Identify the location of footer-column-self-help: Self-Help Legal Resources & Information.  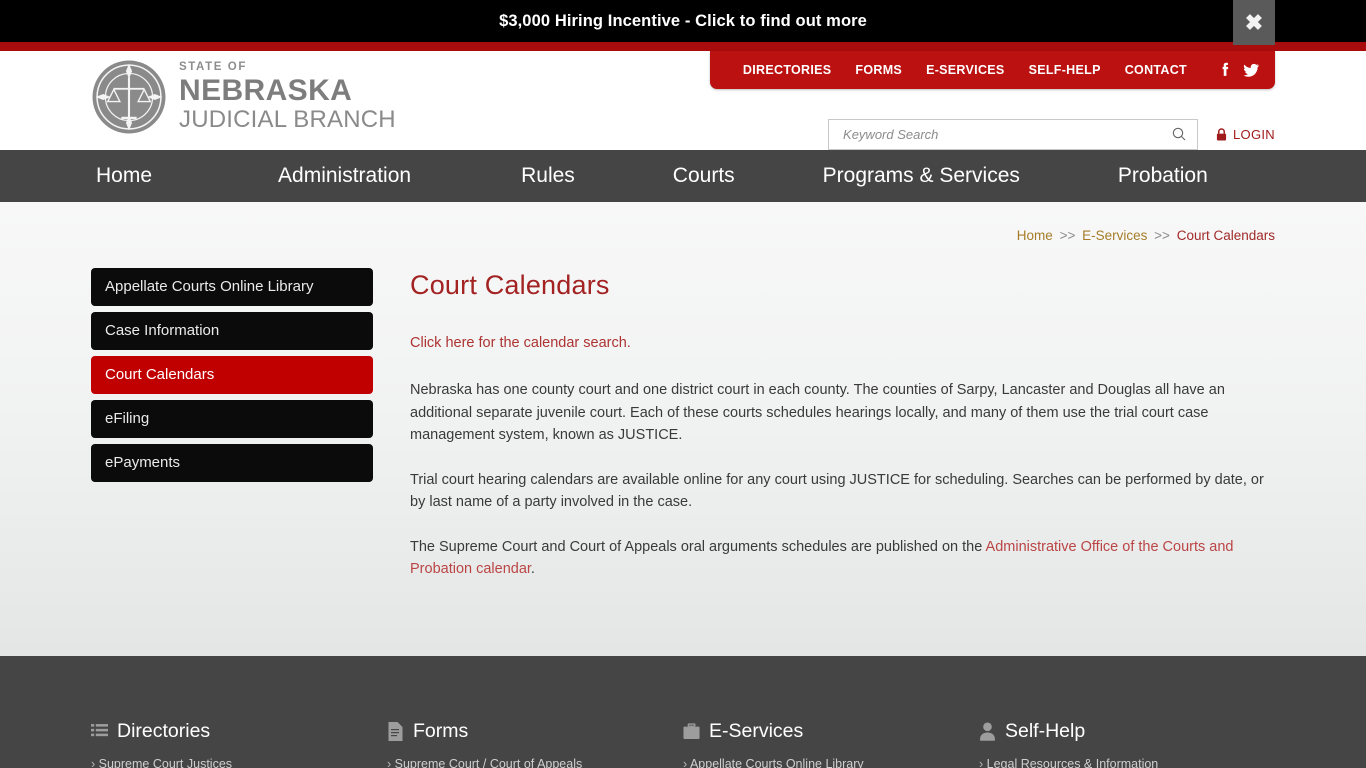
(1127, 744).